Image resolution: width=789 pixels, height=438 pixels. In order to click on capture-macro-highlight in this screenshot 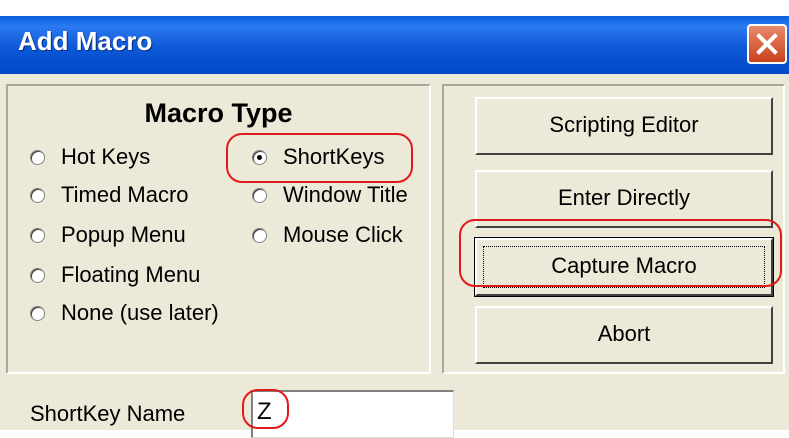, I will do `click(620, 253)`.